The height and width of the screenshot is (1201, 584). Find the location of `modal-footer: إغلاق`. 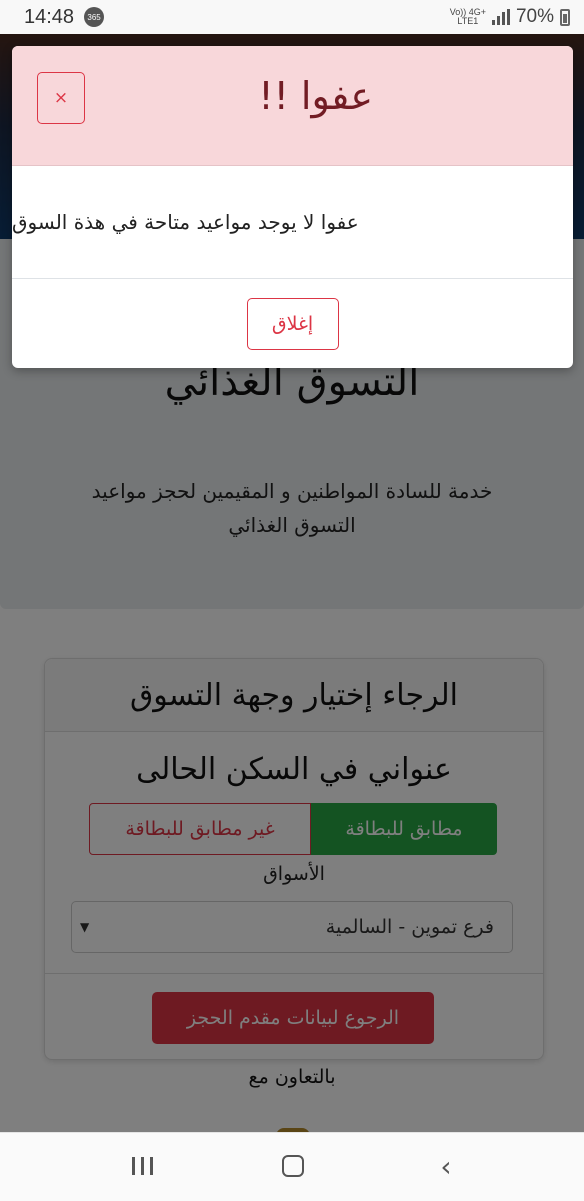

modal-footer: إغلاق is located at coordinates (292, 323).